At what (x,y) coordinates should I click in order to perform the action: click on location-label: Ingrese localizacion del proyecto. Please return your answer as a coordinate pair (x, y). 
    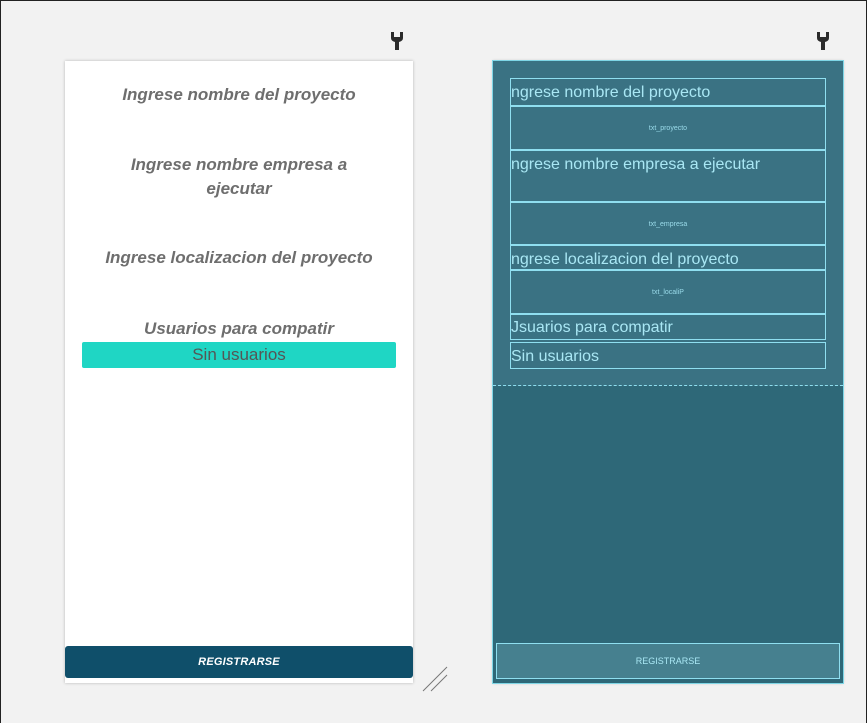
    Looking at the image, I should click on (239, 257).